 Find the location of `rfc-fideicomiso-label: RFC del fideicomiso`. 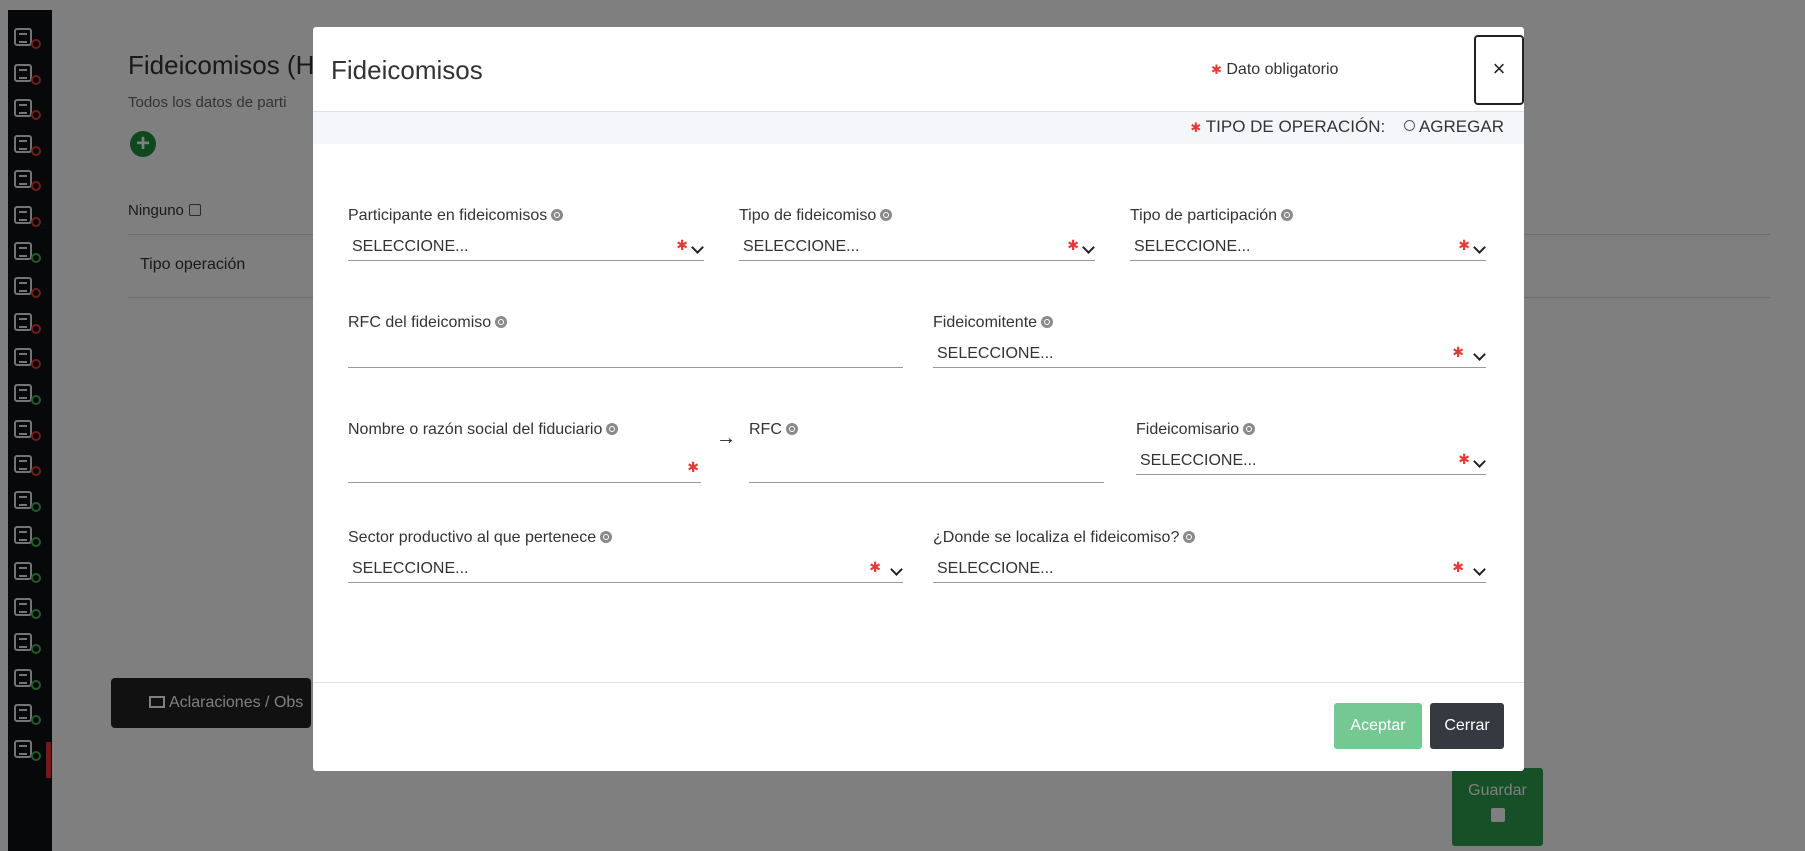

rfc-fideicomiso-label: RFC del fideicomiso is located at coordinates (428, 323).